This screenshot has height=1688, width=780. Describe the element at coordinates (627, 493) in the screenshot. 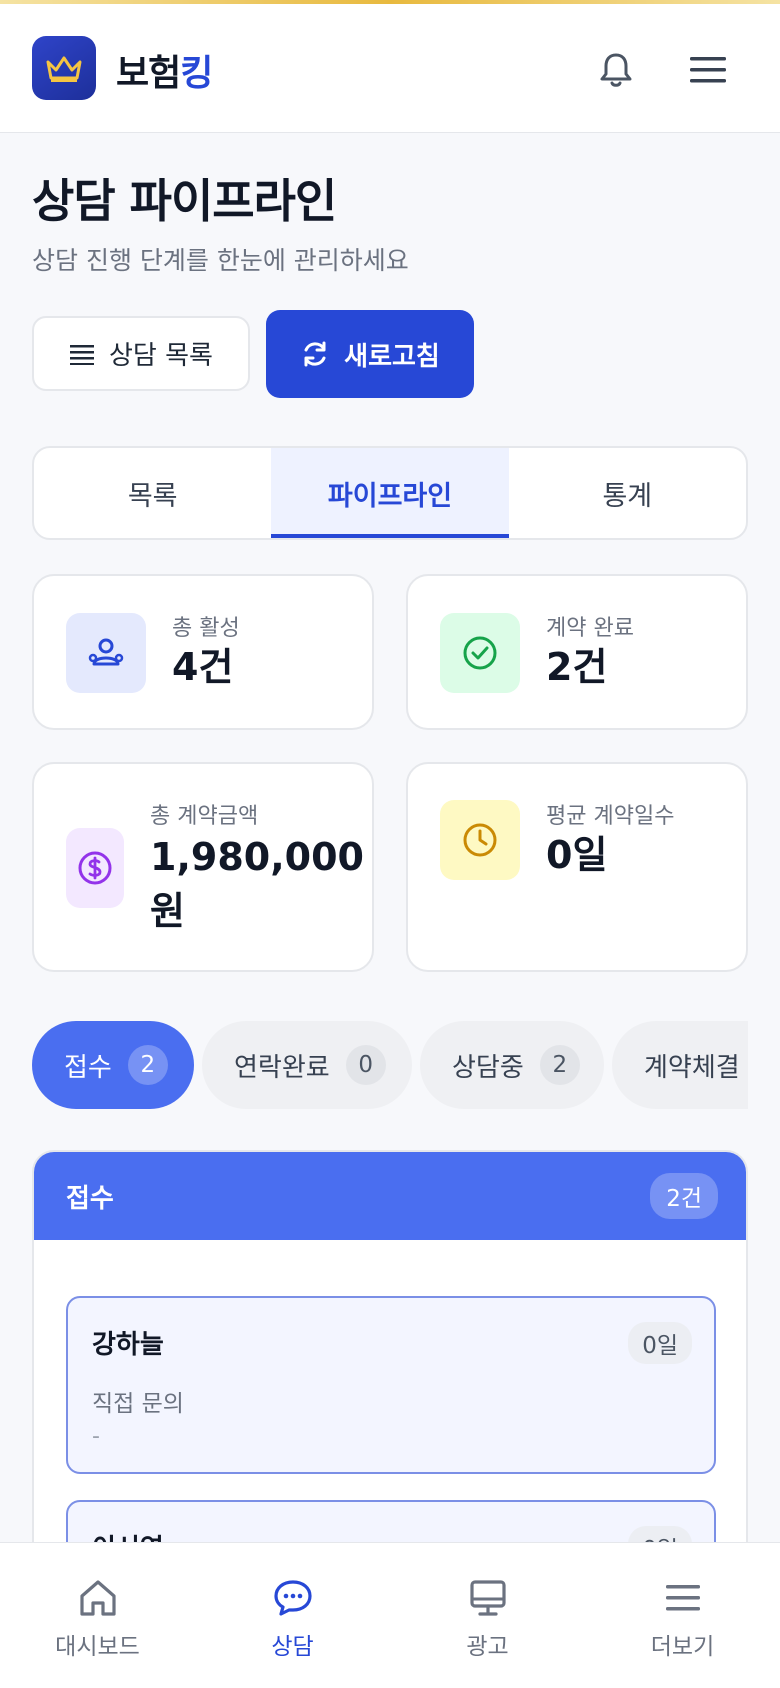

I see `tab-stats: 통계` at that location.